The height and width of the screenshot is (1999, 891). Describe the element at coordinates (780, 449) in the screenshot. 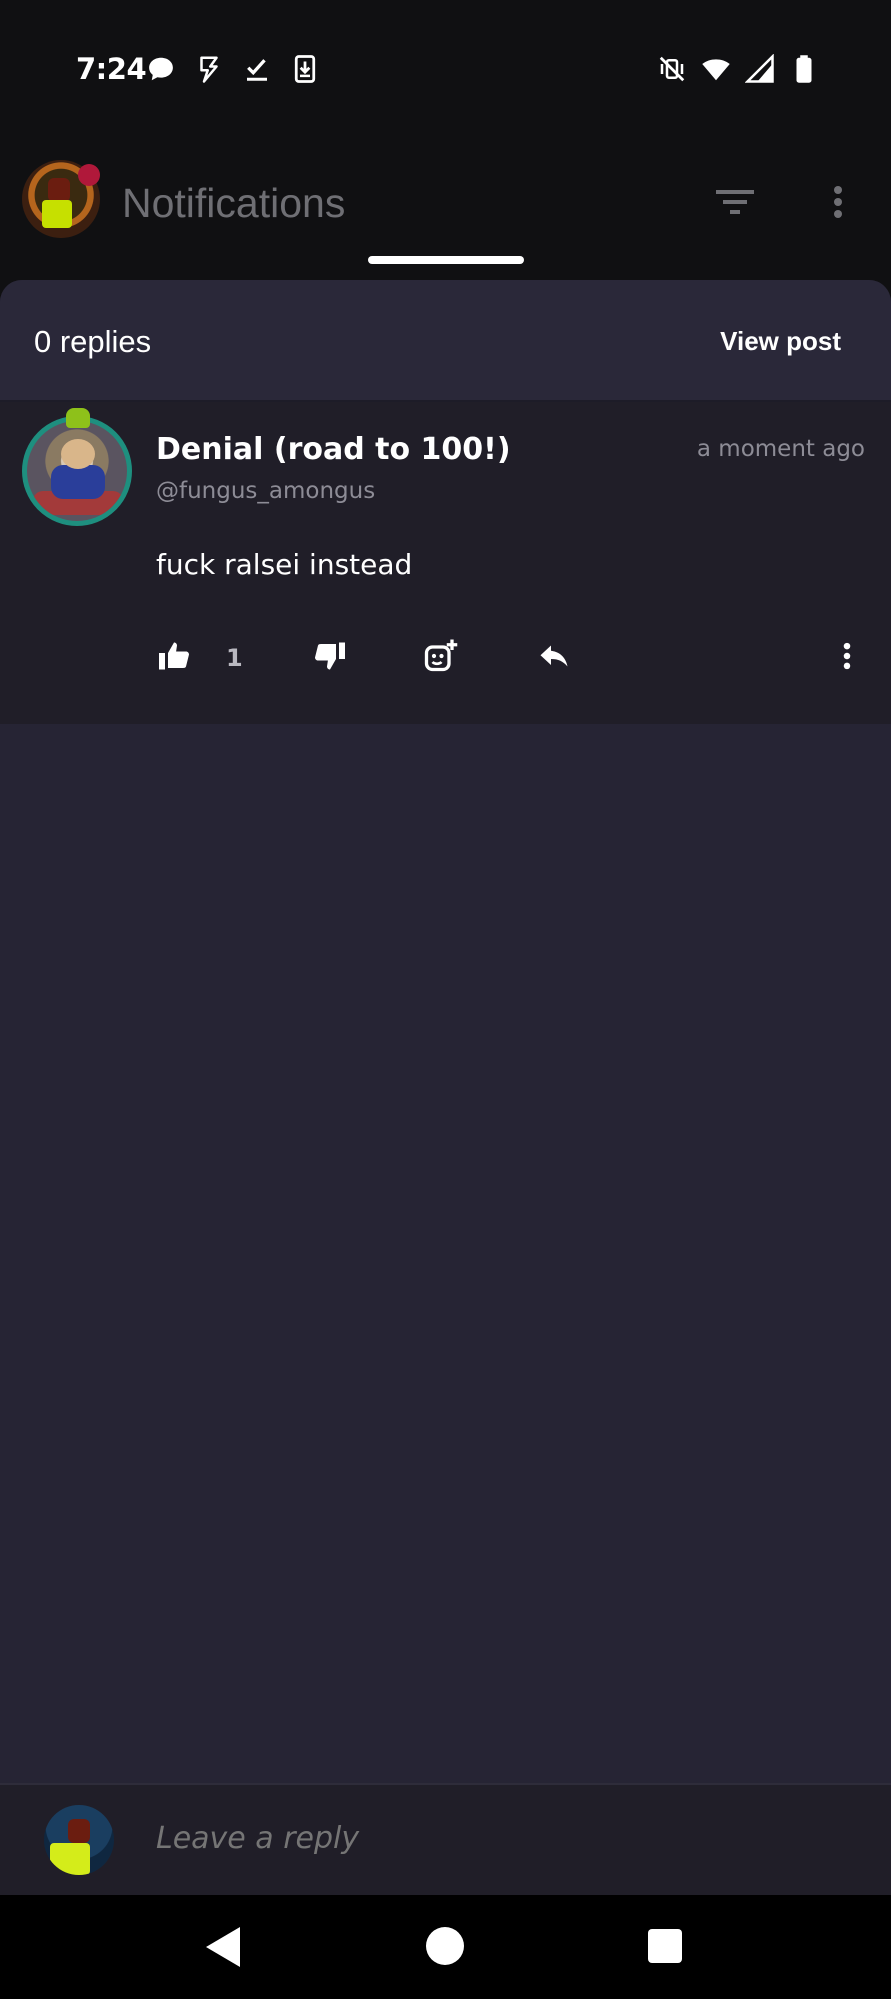

I see `comment-timestamp: a moment ago` at that location.